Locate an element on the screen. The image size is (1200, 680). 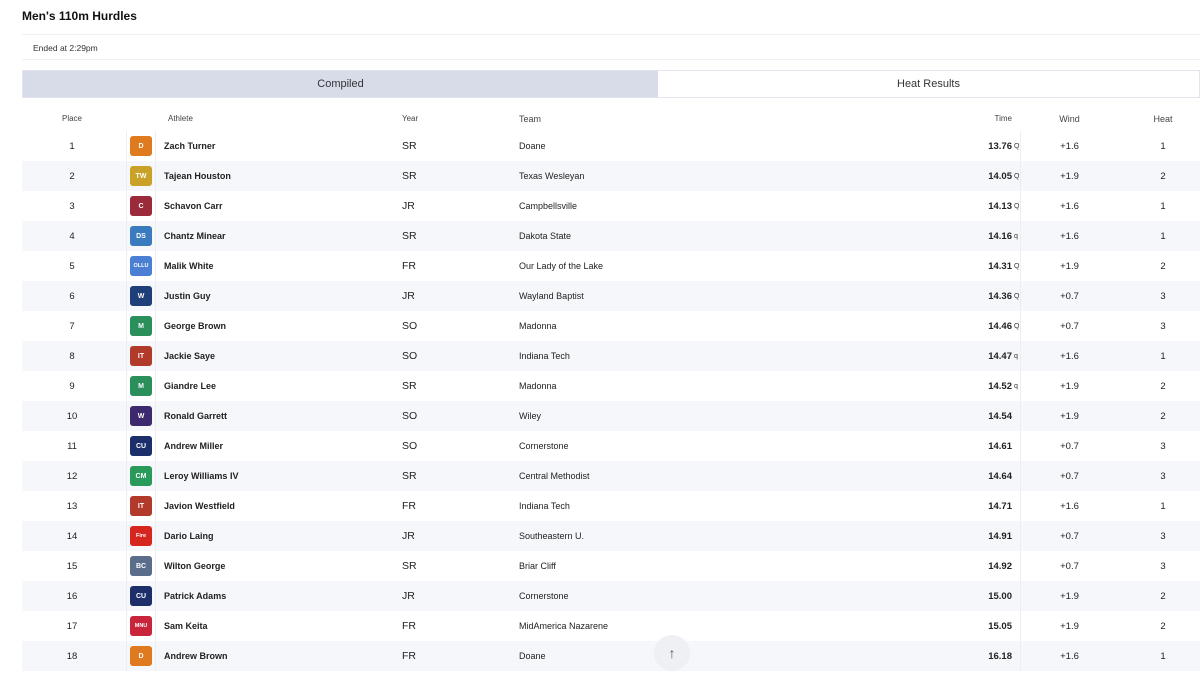
place-cell: 12 is located at coordinates (72, 476).